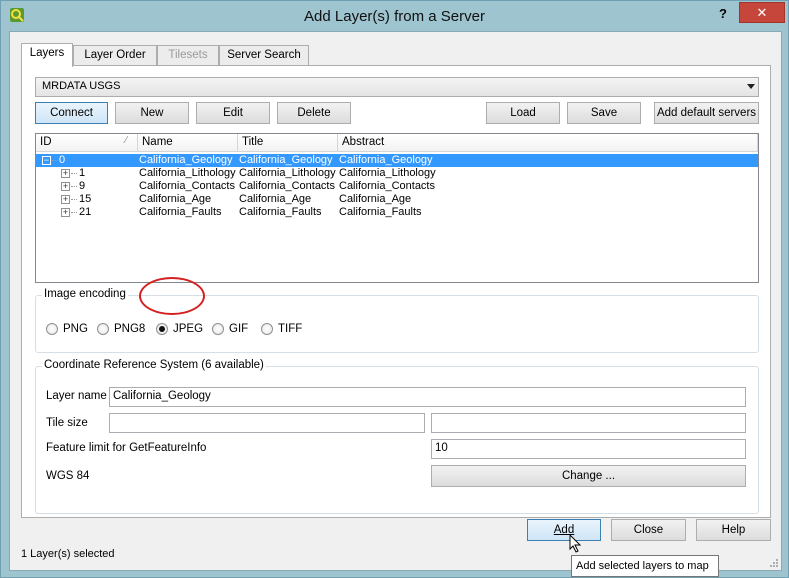 This screenshot has width=789, height=578. I want to click on image-encoding-title: Image encoding, so click(85, 294).